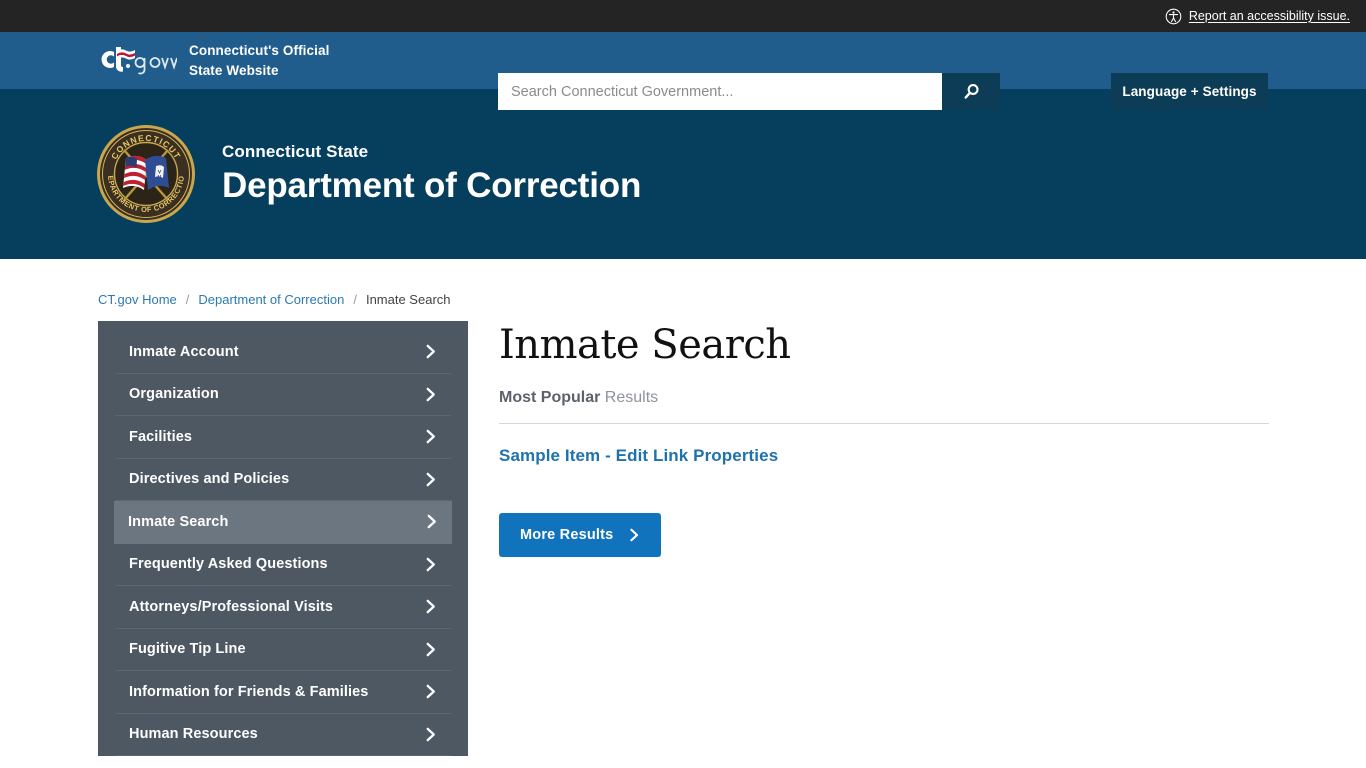 The image size is (1366, 768). I want to click on agency-title: Department of Correction, so click(432, 186).